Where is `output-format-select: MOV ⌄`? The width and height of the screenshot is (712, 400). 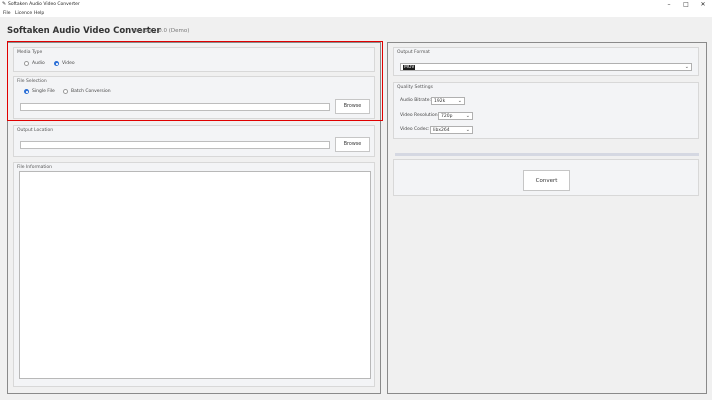 output-format-select: MOV ⌄ is located at coordinates (546, 67).